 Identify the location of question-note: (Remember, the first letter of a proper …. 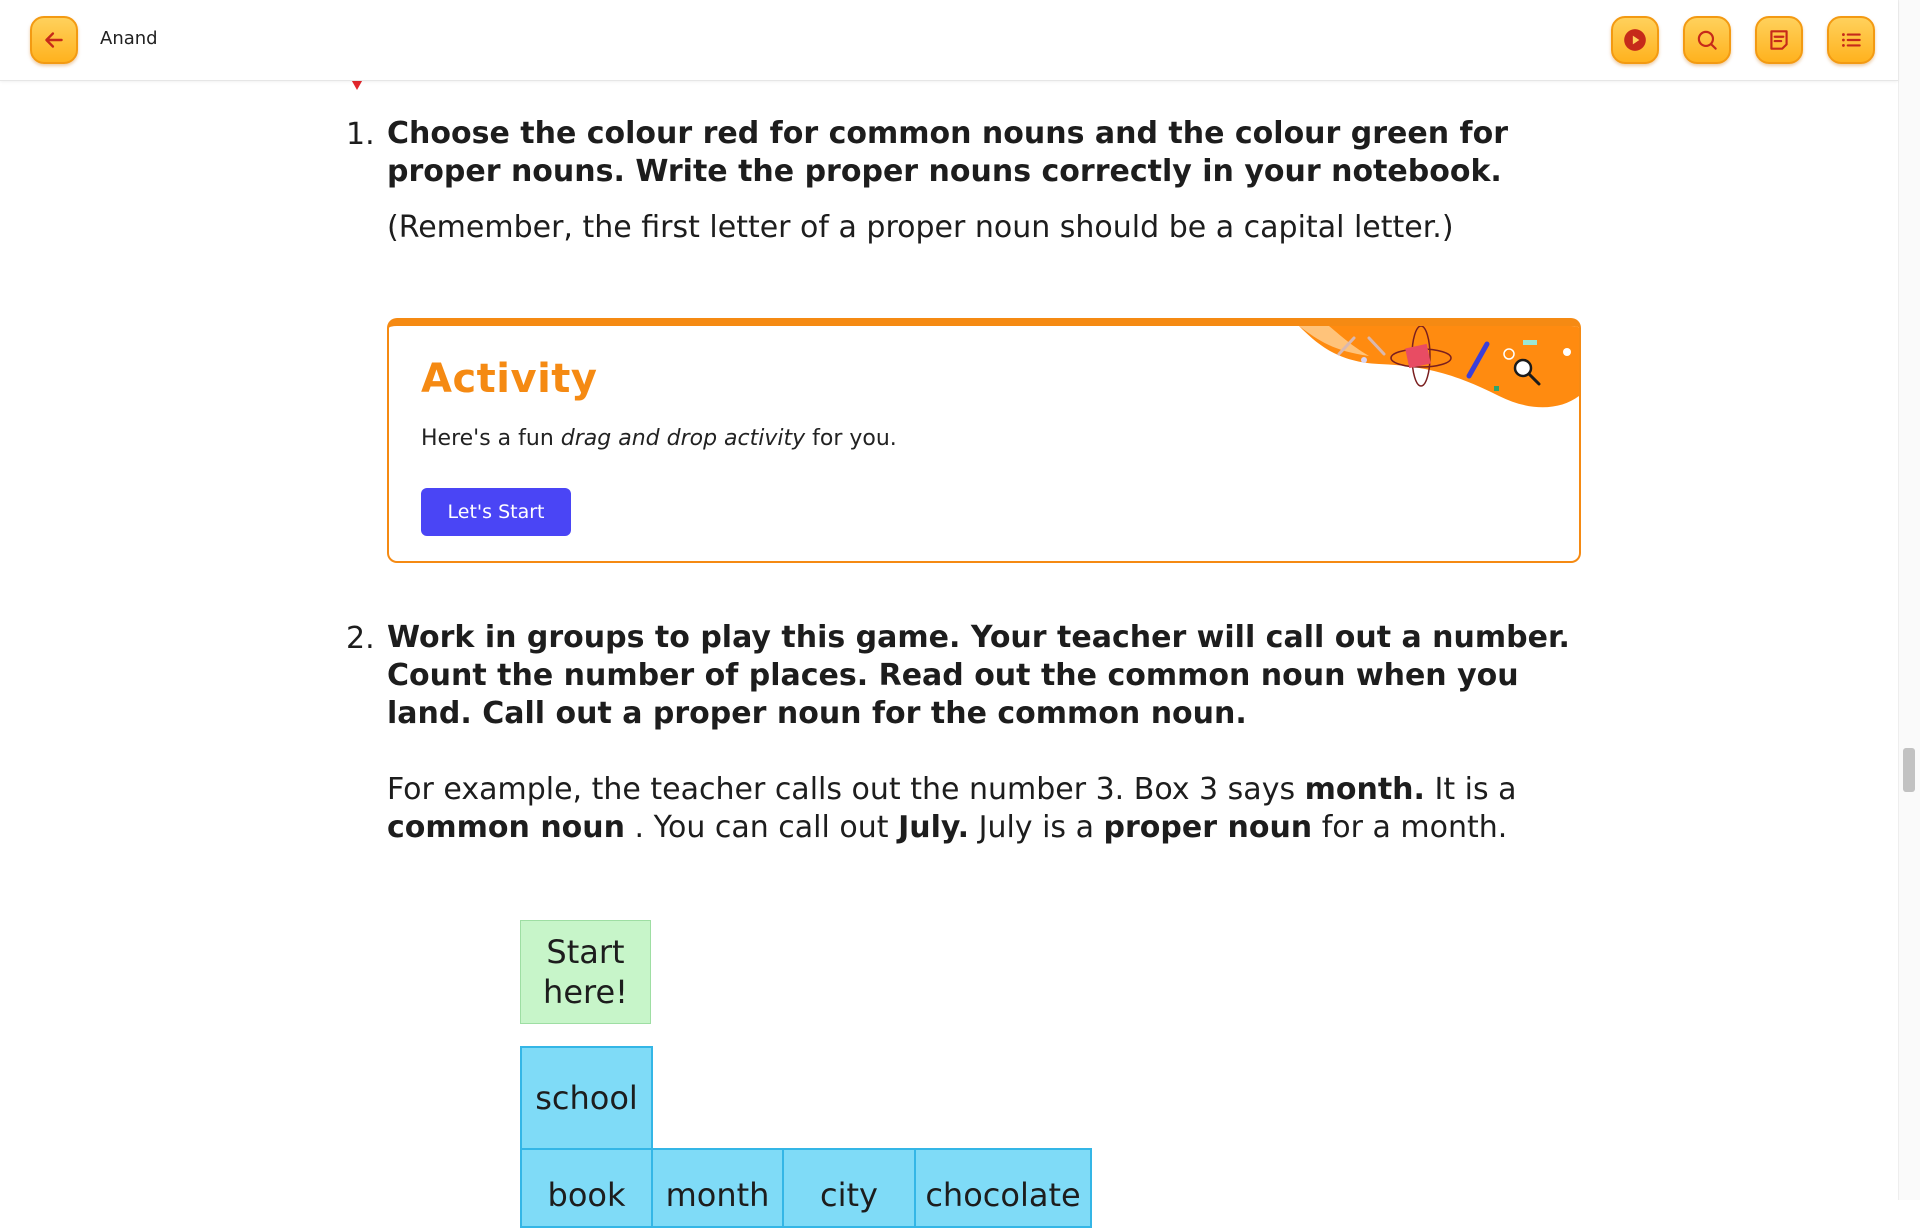
(920, 227).